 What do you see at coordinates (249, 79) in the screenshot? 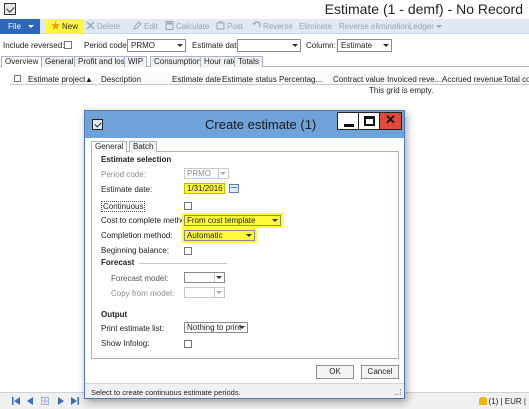
I see `column-header: Estimate status` at bounding box center [249, 79].